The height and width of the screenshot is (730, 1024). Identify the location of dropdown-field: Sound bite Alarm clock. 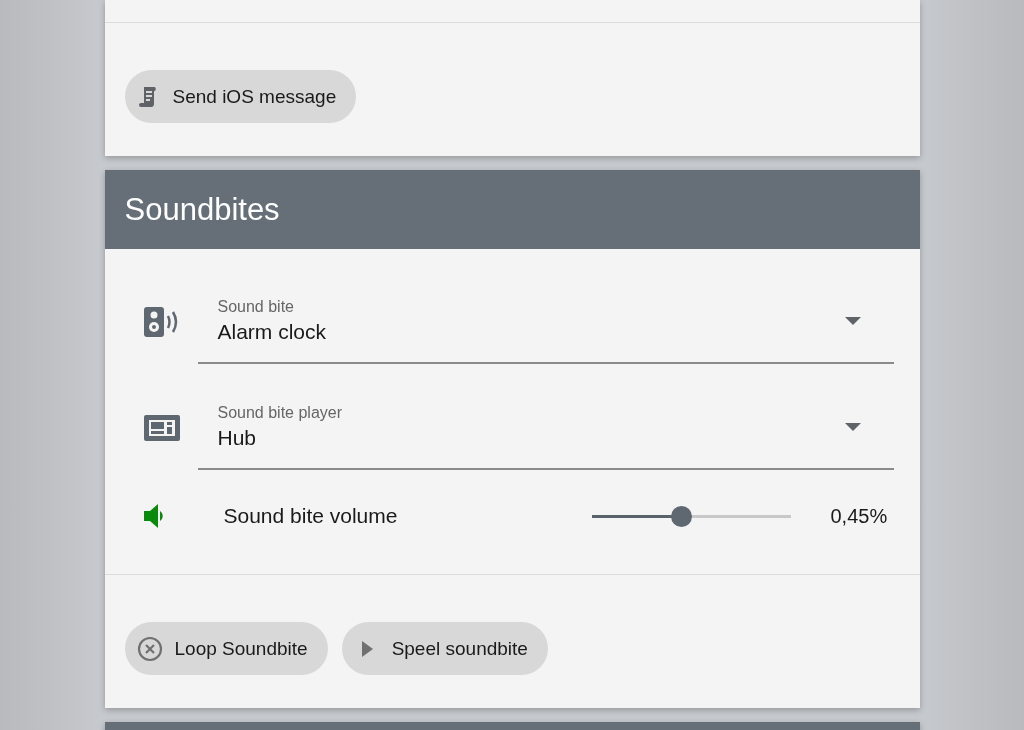
(545, 322).